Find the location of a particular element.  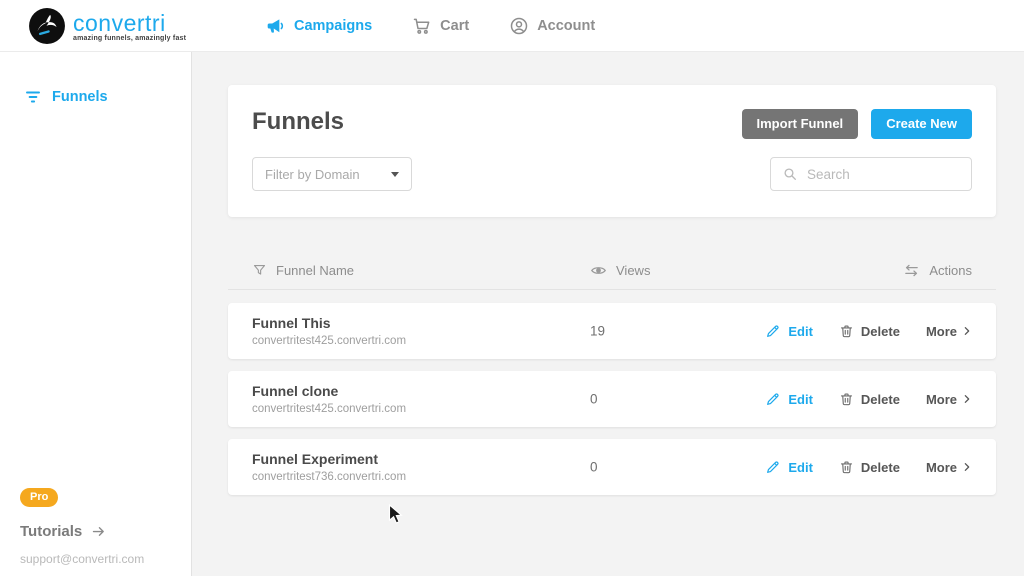

search-box is located at coordinates (871, 174).